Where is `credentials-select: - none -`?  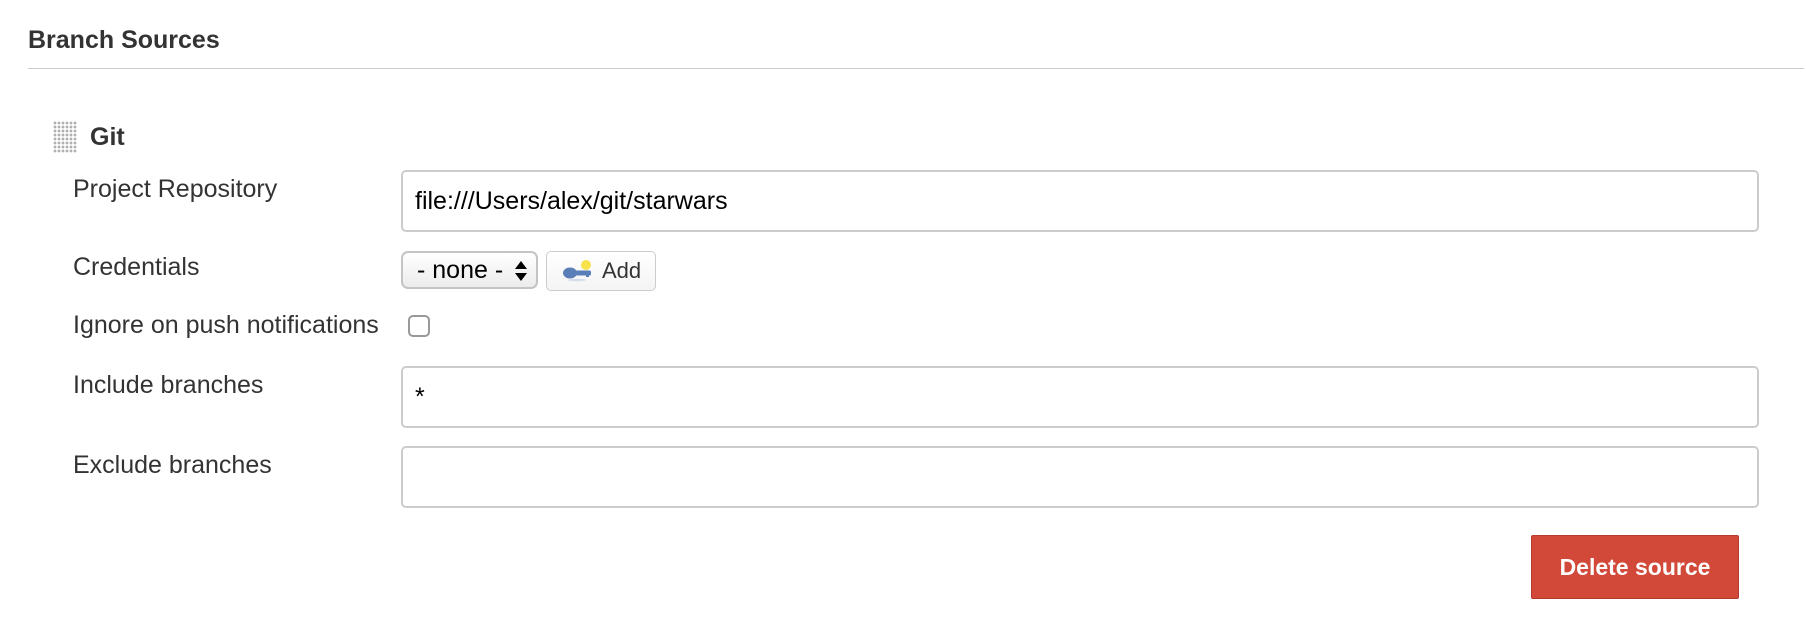
credentials-select: - none - is located at coordinates (469, 270).